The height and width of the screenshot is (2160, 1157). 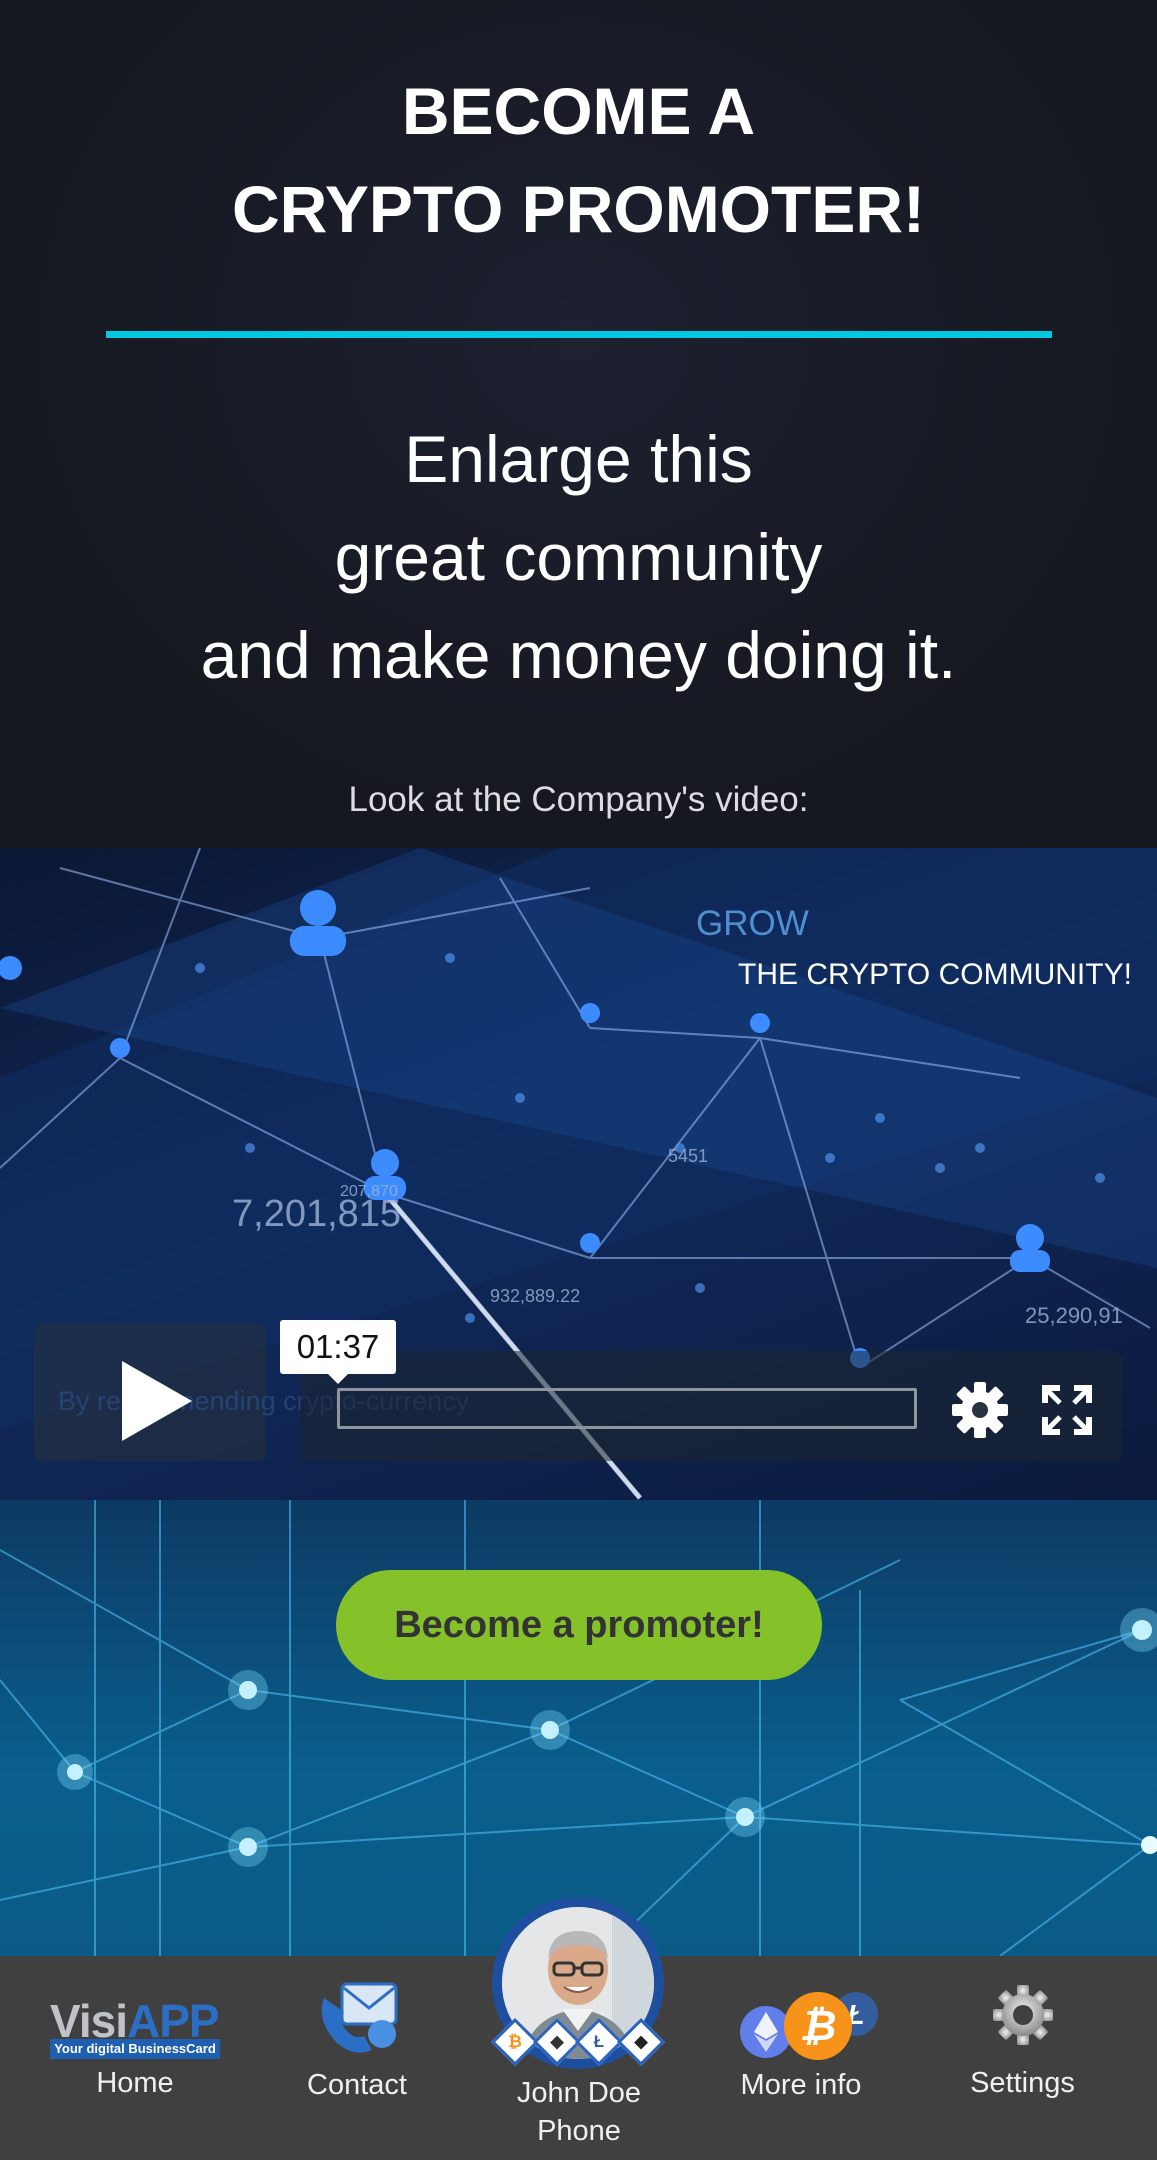 I want to click on accent-divider, so click(x=579, y=334).